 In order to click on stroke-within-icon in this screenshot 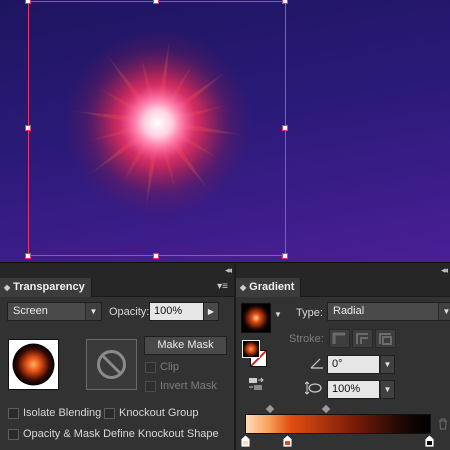, I will do `click(339, 338)`.